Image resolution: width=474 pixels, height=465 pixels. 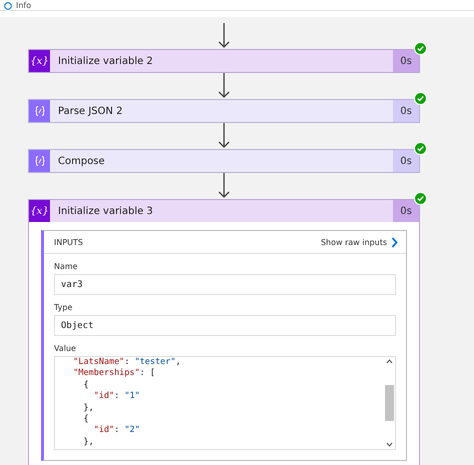 What do you see at coordinates (68, 242) in the screenshot?
I see `inputs-heading: INPUTS` at bounding box center [68, 242].